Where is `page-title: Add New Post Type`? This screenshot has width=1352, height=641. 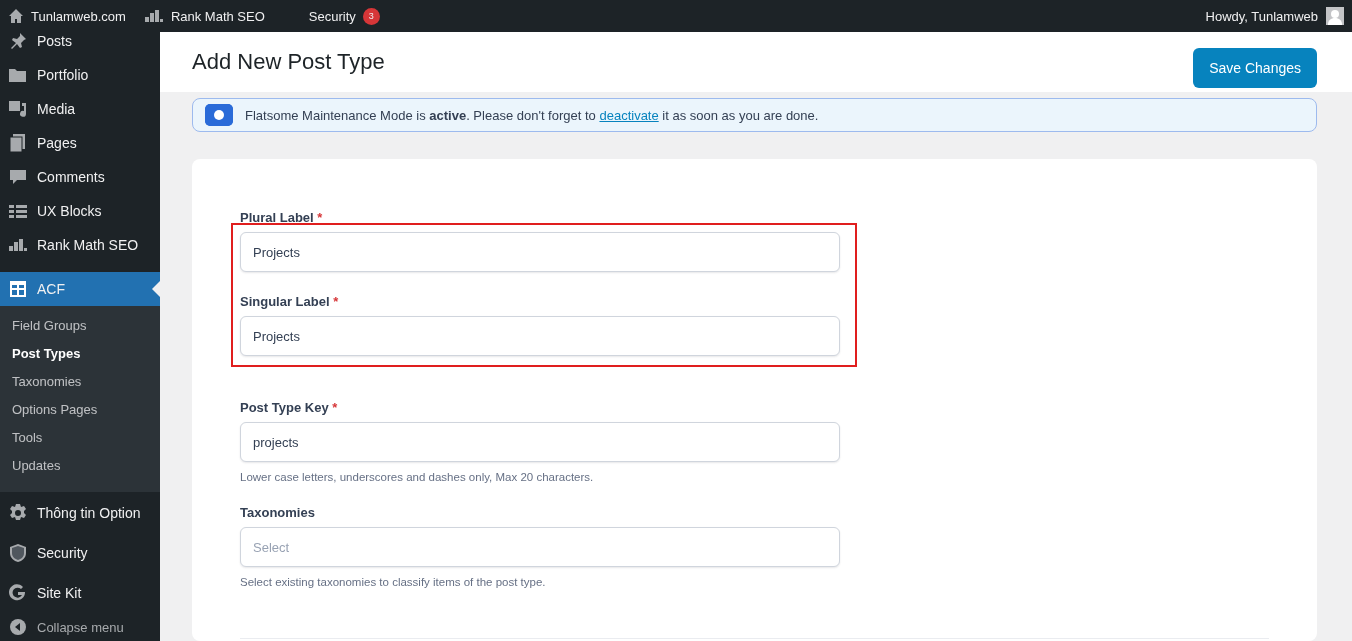 page-title: Add New Post Type is located at coordinates (288, 62).